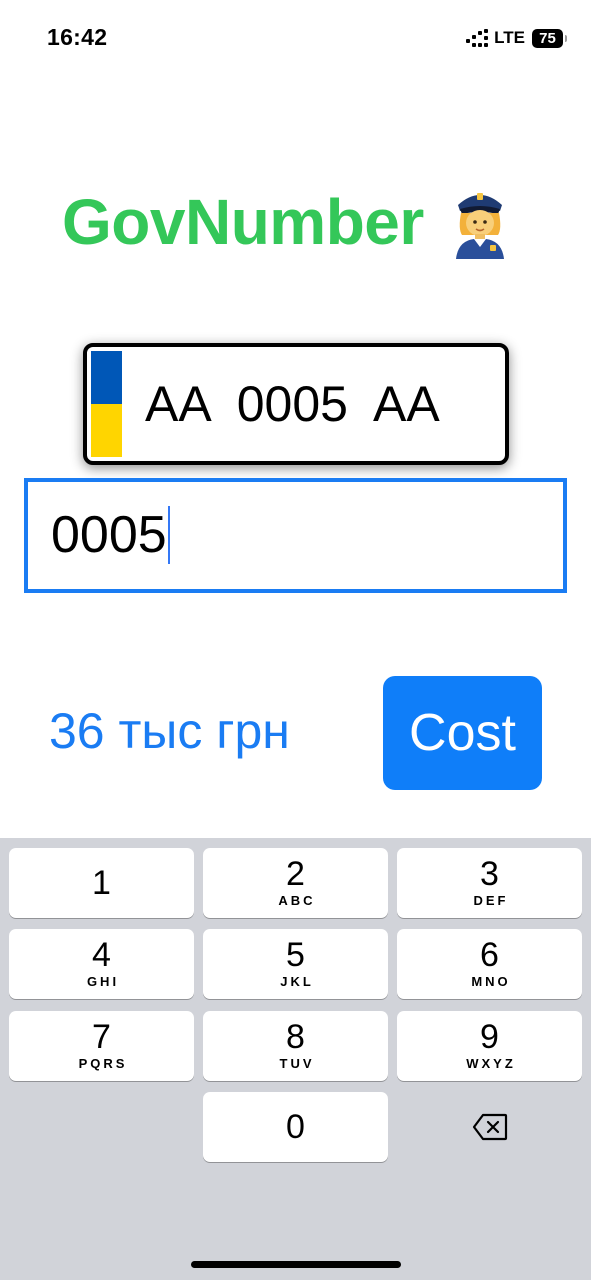 This screenshot has height=1280, width=591. I want to click on key-digit: 6, so click(489, 955).